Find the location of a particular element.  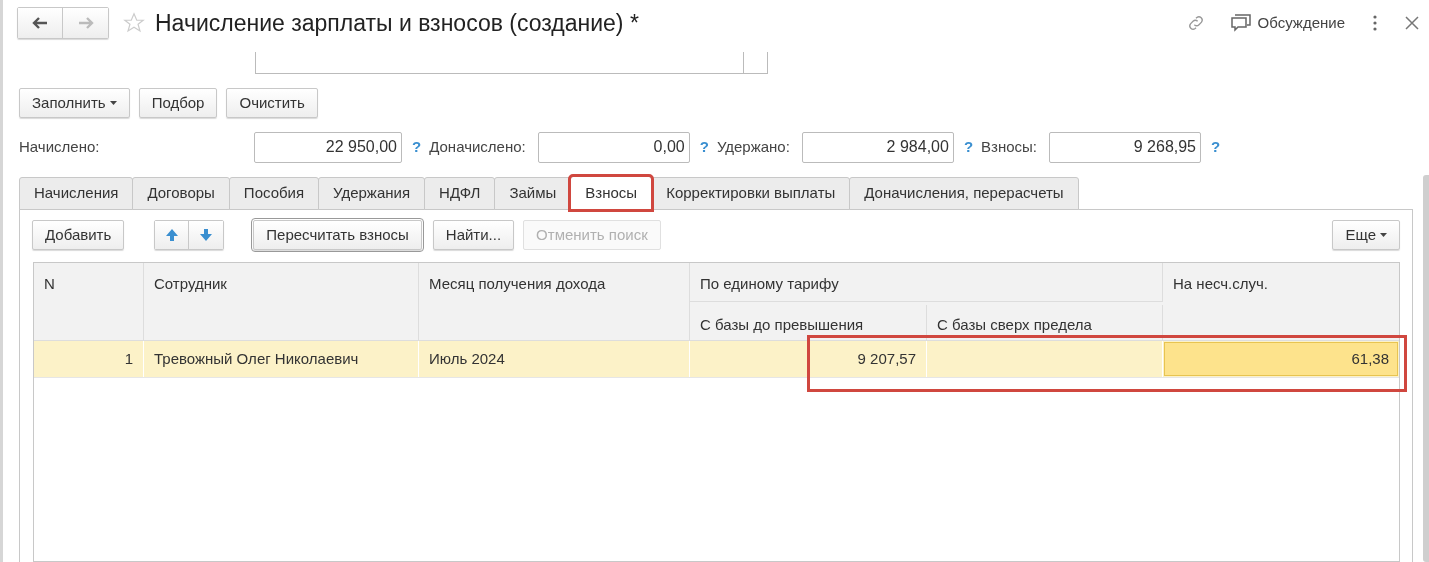

more-icon is located at coordinates (1375, 23).